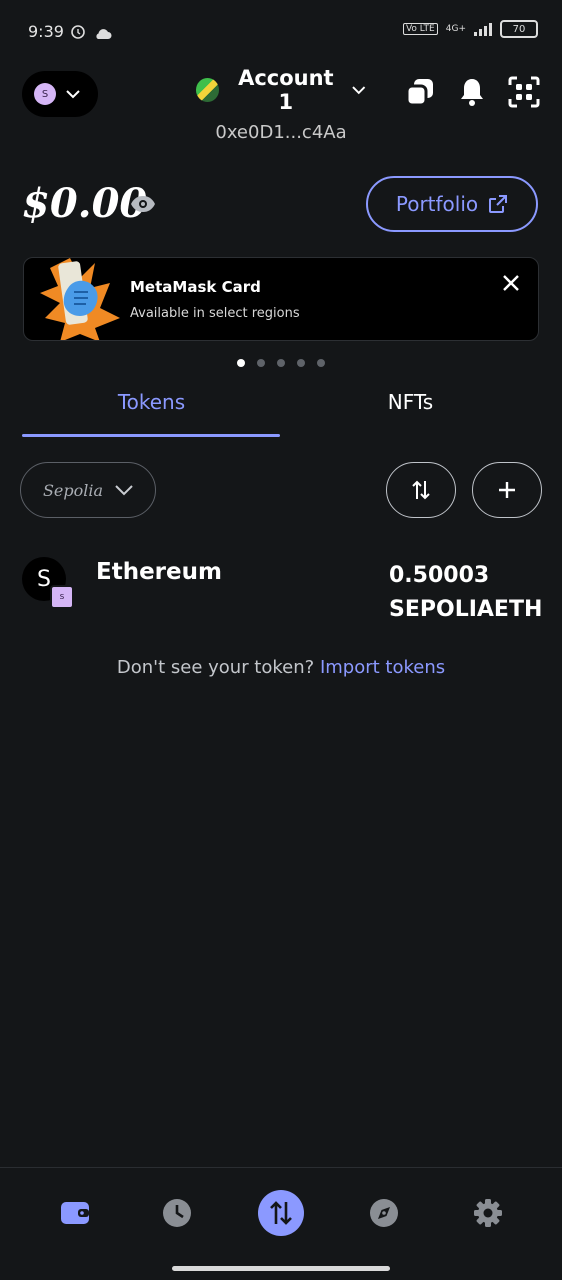  I want to click on nav-explore, so click(384, 1213).